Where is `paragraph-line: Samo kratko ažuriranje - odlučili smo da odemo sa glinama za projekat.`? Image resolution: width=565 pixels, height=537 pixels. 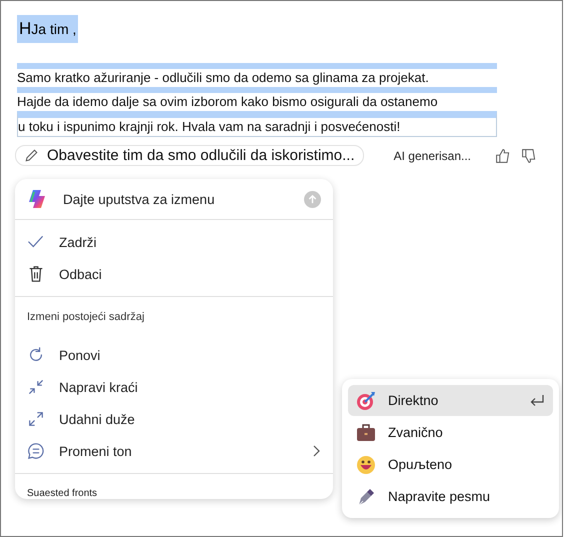 paragraph-line: Samo kratko ažuriranje - odlučili smo da odemo sa glinama za projekat. is located at coordinates (257, 75).